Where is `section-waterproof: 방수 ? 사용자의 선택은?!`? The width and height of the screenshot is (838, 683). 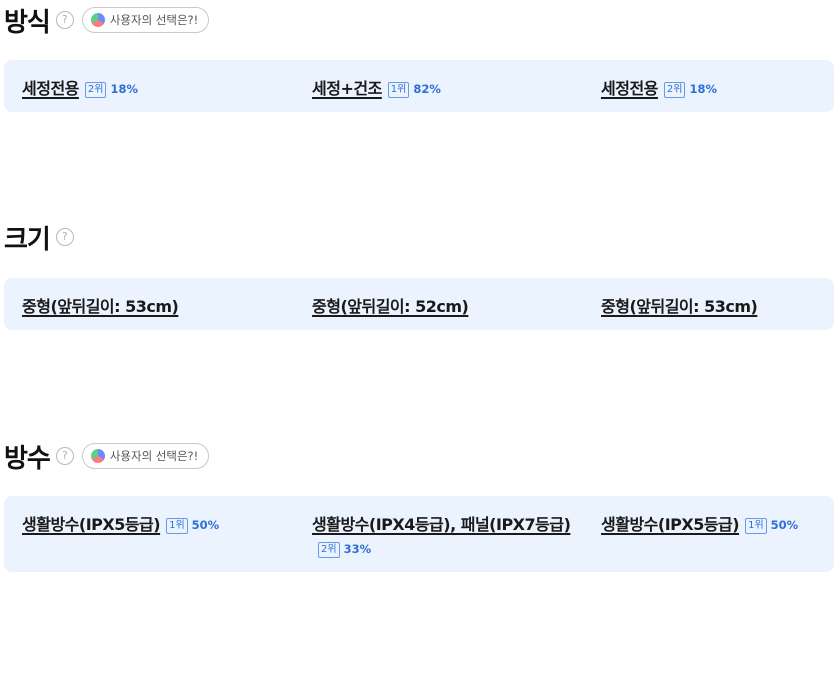
section-waterproof: 방수 ? 사용자의 선택은?! is located at coordinates (419, 456).